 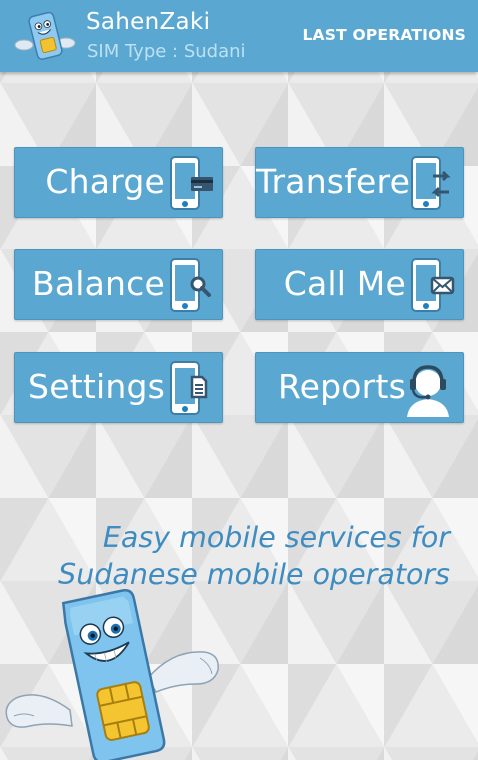 I want to click on transfere-label: Transfere, so click(x=333, y=181).